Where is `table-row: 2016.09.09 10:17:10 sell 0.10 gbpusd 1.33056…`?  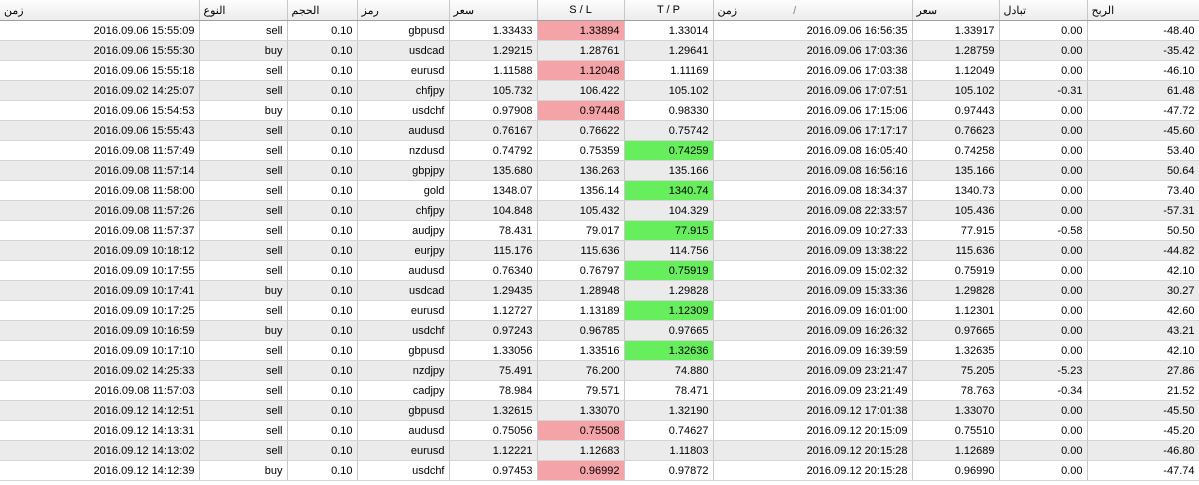 table-row: 2016.09.09 10:17:10 sell 0.10 gbpusd 1.33056… is located at coordinates (599, 350).